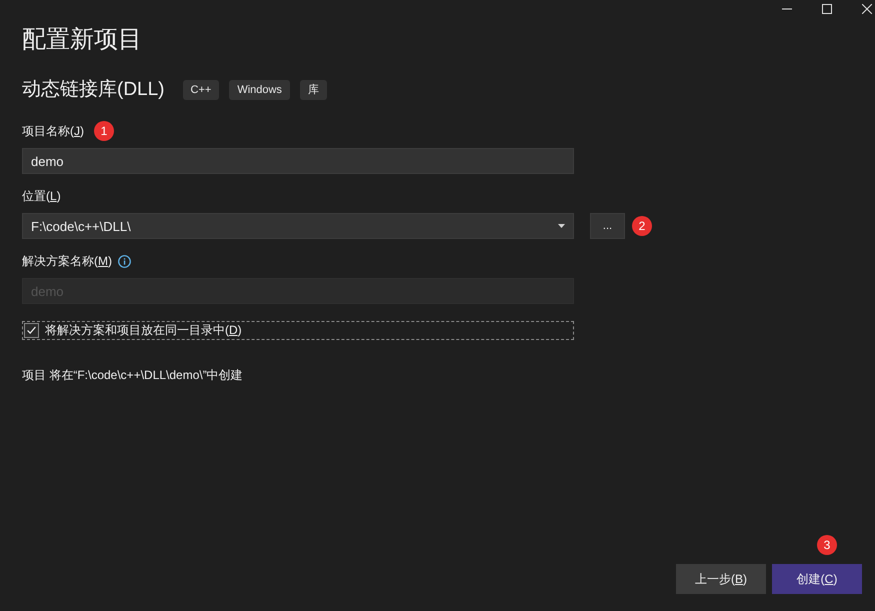  Describe the element at coordinates (132, 375) in the screenshot. I see `location-note: 项目 将在“F:\code\c++\DLL\demo\”中创建` at that location.